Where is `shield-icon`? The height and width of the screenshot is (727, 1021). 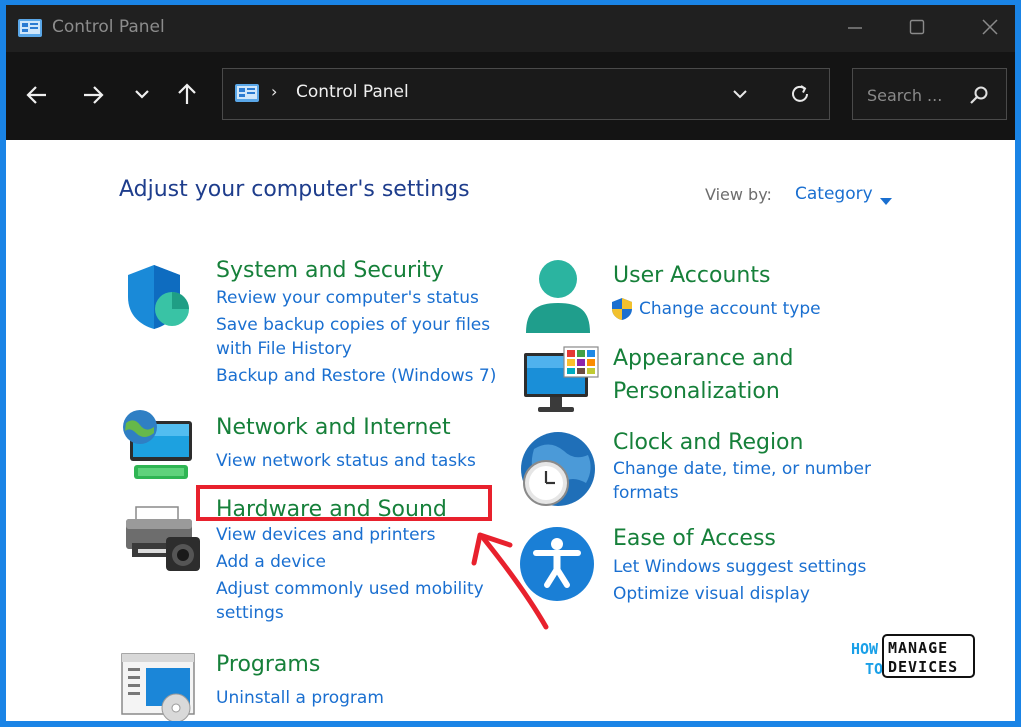 shield-icon is located at coordinates (157, 299).